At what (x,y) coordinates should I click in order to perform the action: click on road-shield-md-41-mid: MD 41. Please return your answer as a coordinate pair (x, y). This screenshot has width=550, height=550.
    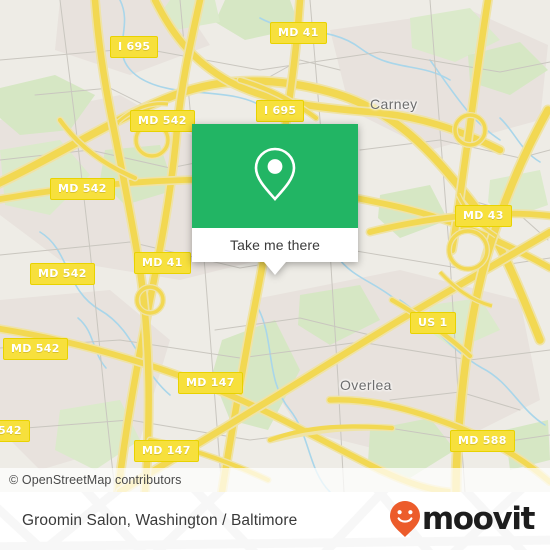
    Looking at the image, I should click on (162, 263).